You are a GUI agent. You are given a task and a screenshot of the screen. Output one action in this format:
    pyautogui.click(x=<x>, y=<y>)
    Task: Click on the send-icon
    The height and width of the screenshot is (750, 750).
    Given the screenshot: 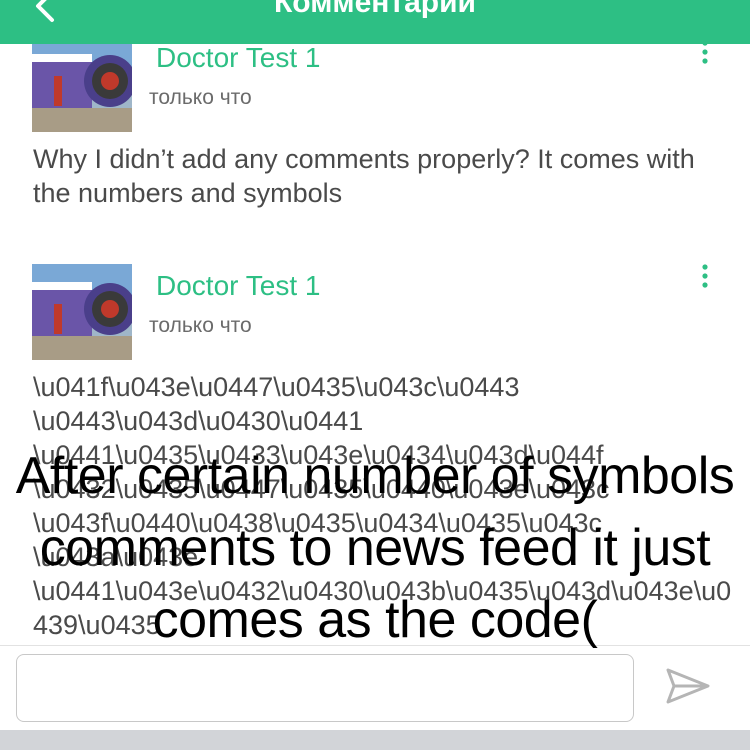 What is the action you would take?
    pyautogui.click(x=688, y=686)
    